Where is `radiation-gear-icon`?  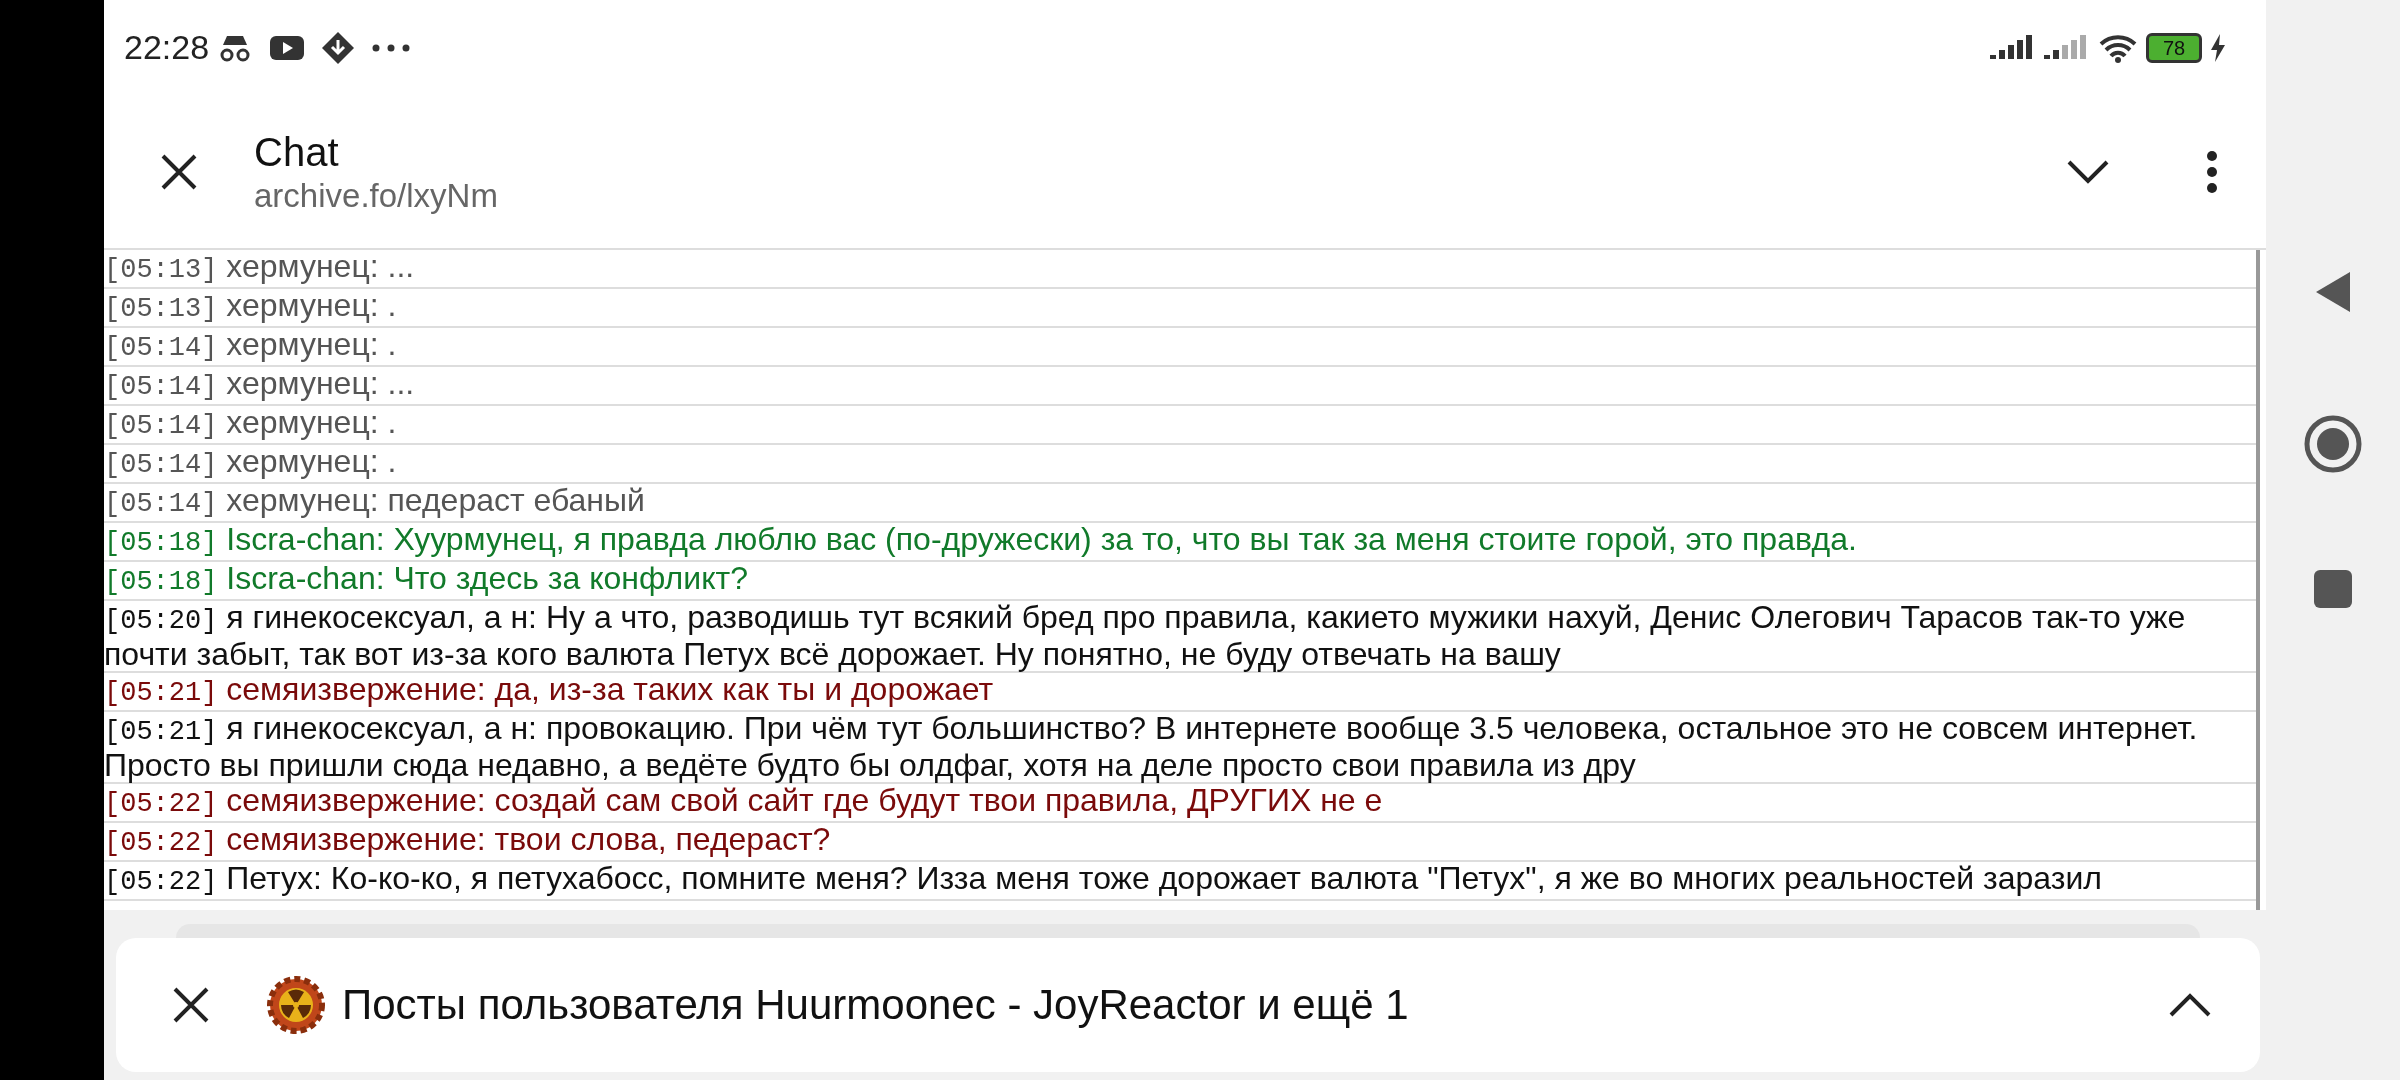 radiation-gear-icon is located at coordinates (296, 1004).